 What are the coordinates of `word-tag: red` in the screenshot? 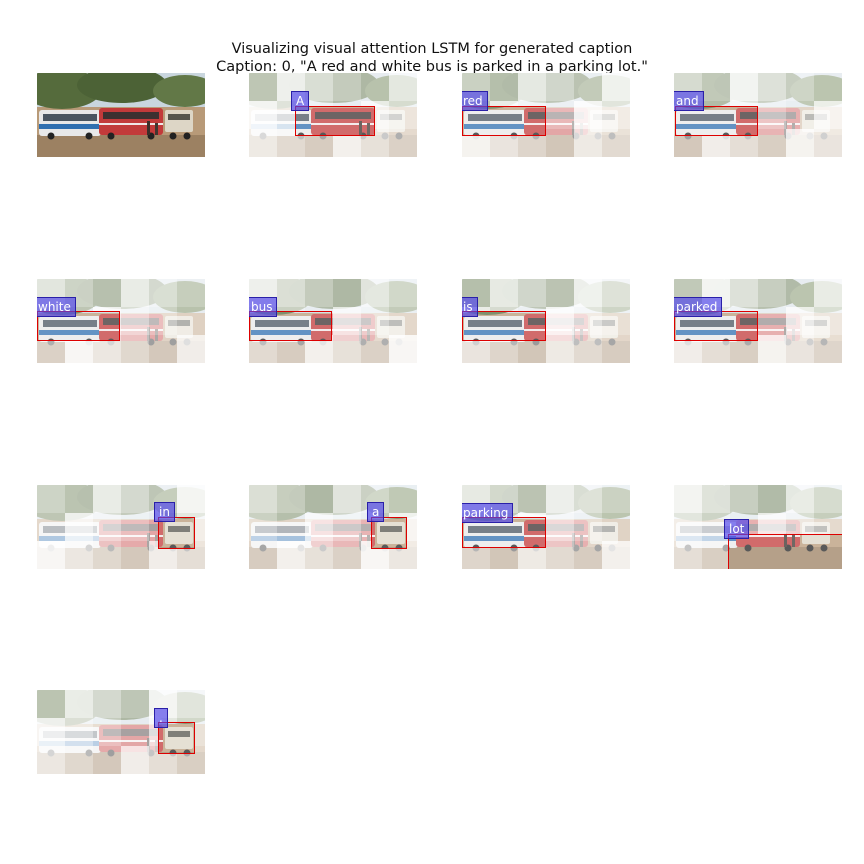 It's located at (475, 101).